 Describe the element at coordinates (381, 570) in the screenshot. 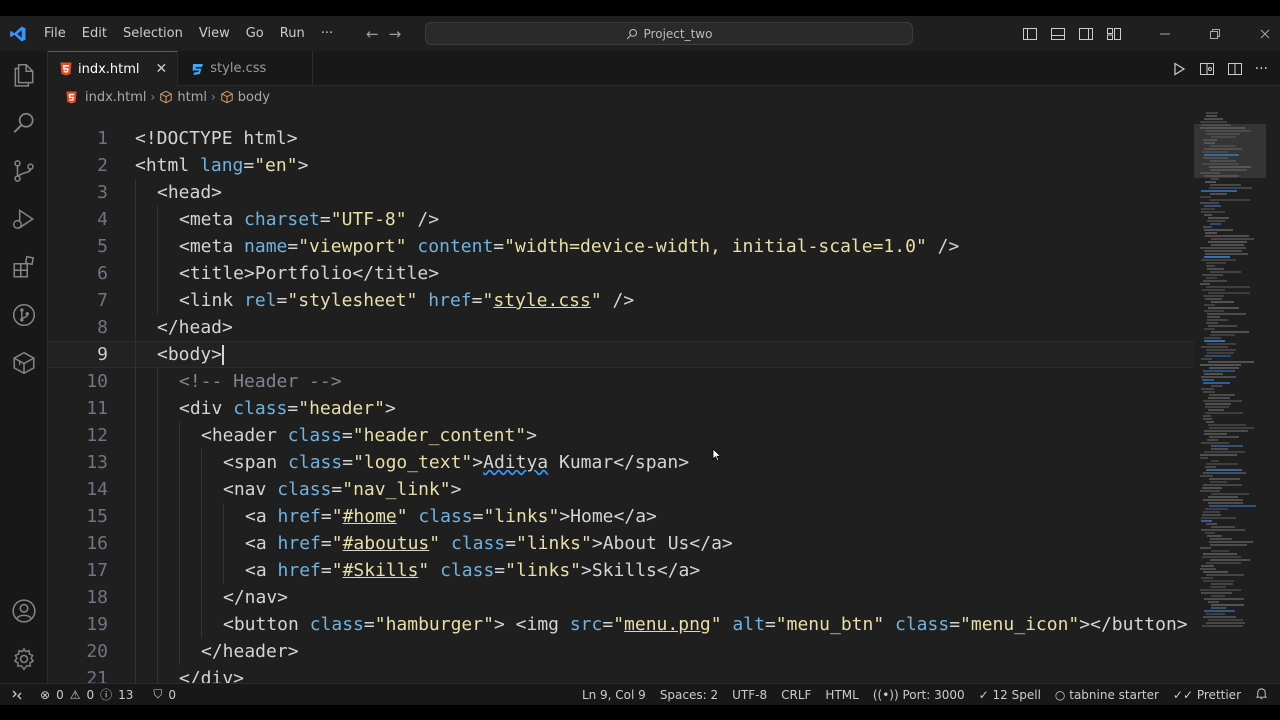

I see `link-token: #Skills` at that location.